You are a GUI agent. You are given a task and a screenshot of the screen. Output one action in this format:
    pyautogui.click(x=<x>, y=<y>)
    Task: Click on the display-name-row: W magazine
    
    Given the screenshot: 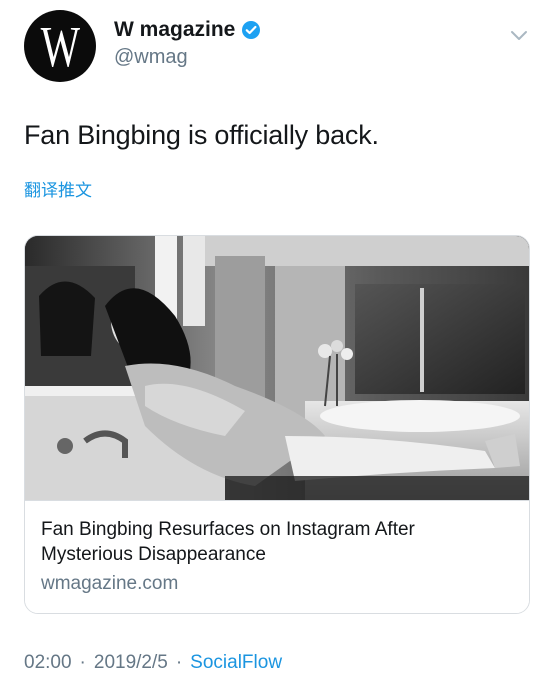 What is the action you would take?
    pyautogui.click(x=187, y=30)
    